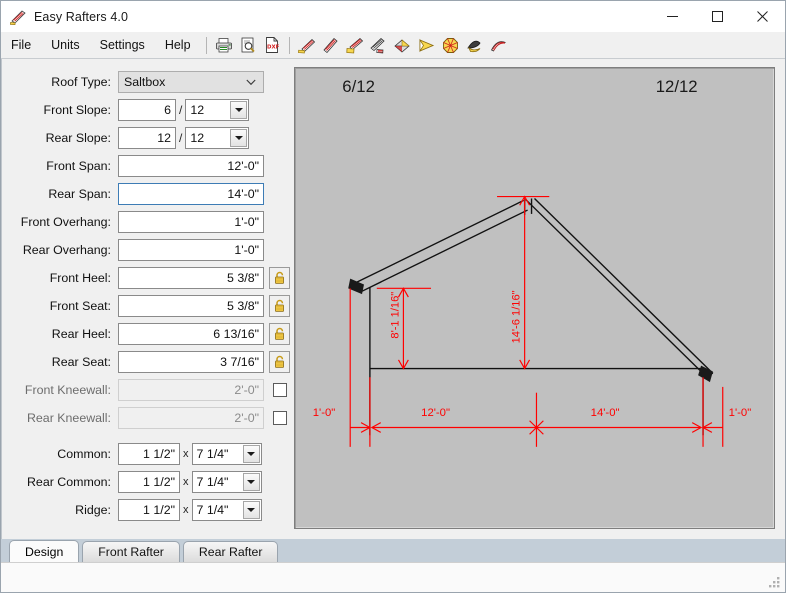 This screenshot has height=593, width=786. I want to click on export-dxf-button: DXF, so click(272, 45).